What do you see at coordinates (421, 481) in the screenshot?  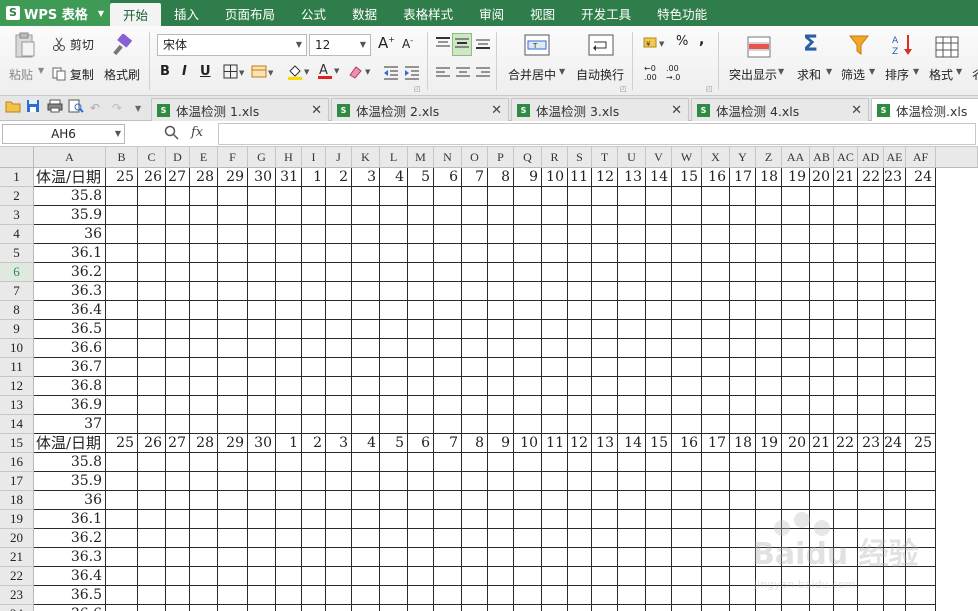 I see `cell-m17` at bounding box center [421, 481].